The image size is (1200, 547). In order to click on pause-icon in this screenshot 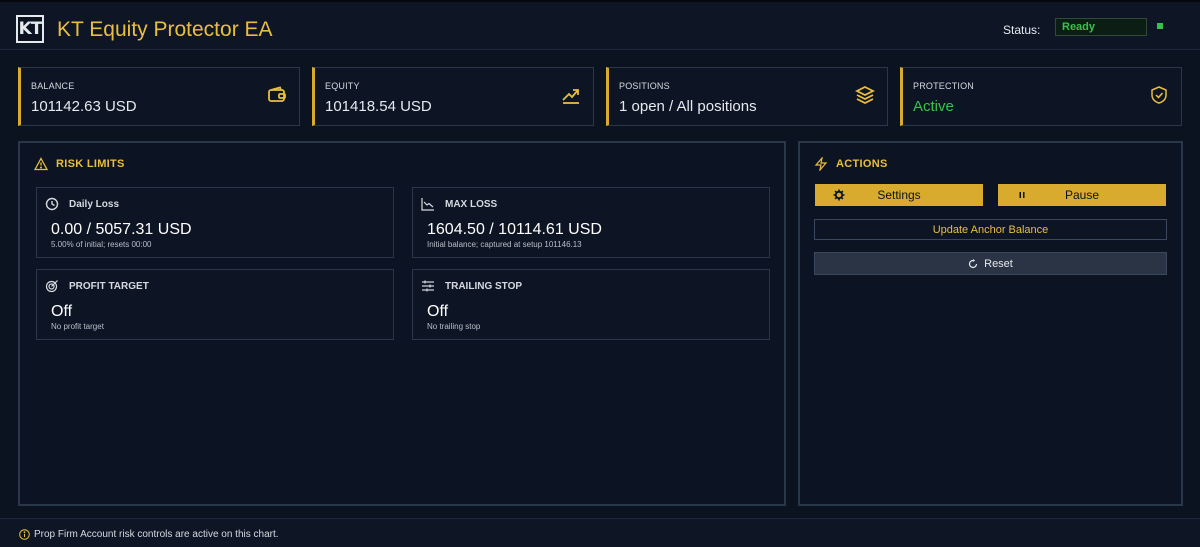, I will do `click(1022, 195)`.